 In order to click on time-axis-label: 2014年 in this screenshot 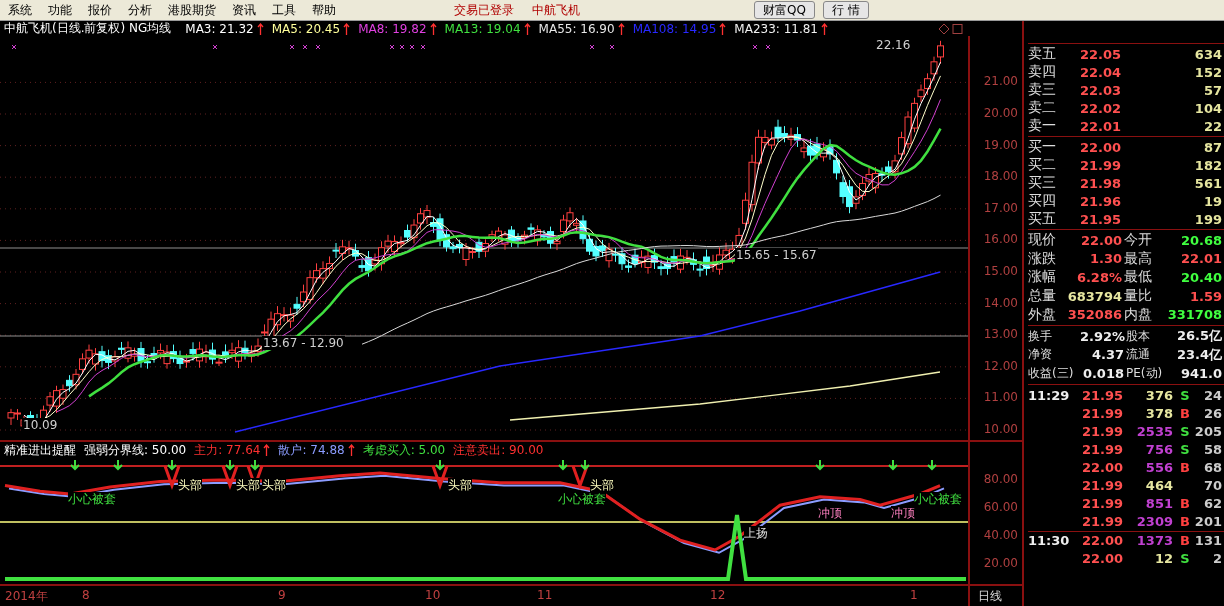, I will do `click(26, 596)`.